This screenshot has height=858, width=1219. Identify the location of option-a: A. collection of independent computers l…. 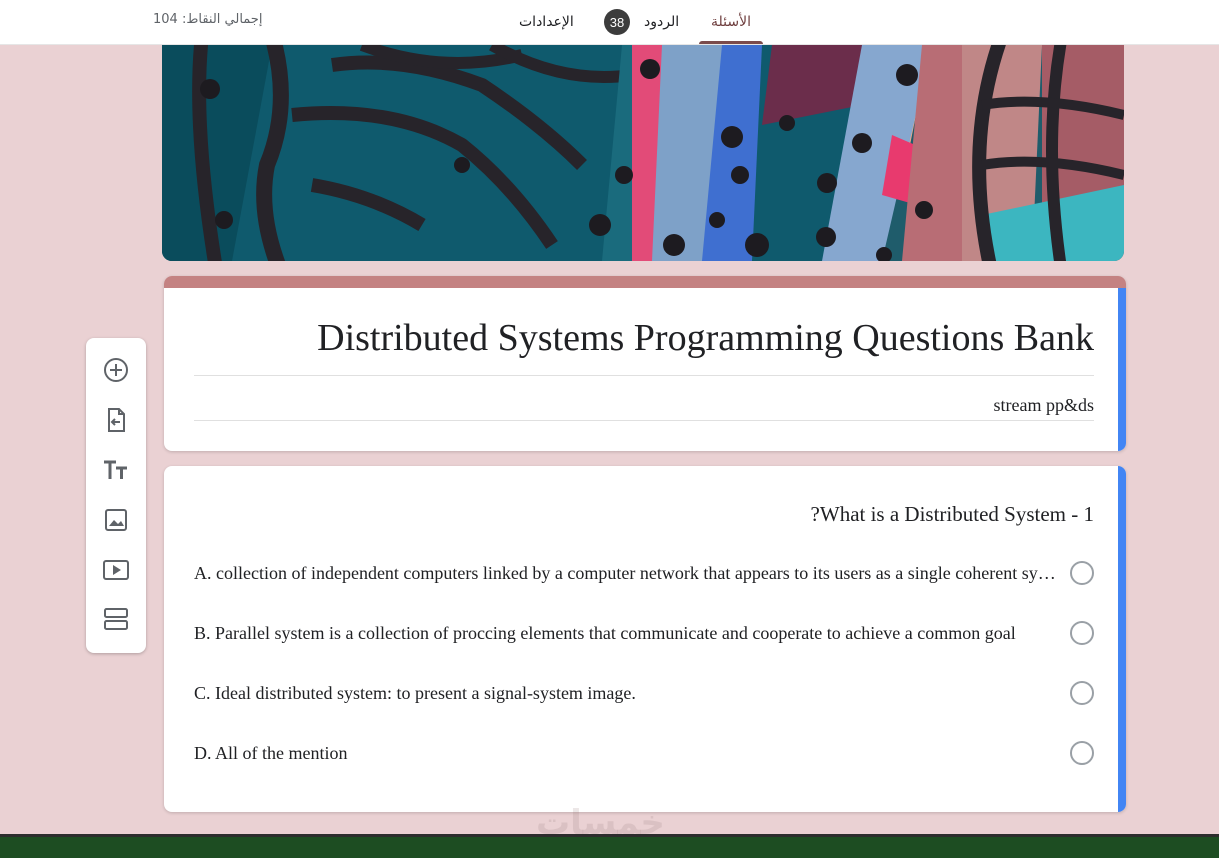
(644, 573).